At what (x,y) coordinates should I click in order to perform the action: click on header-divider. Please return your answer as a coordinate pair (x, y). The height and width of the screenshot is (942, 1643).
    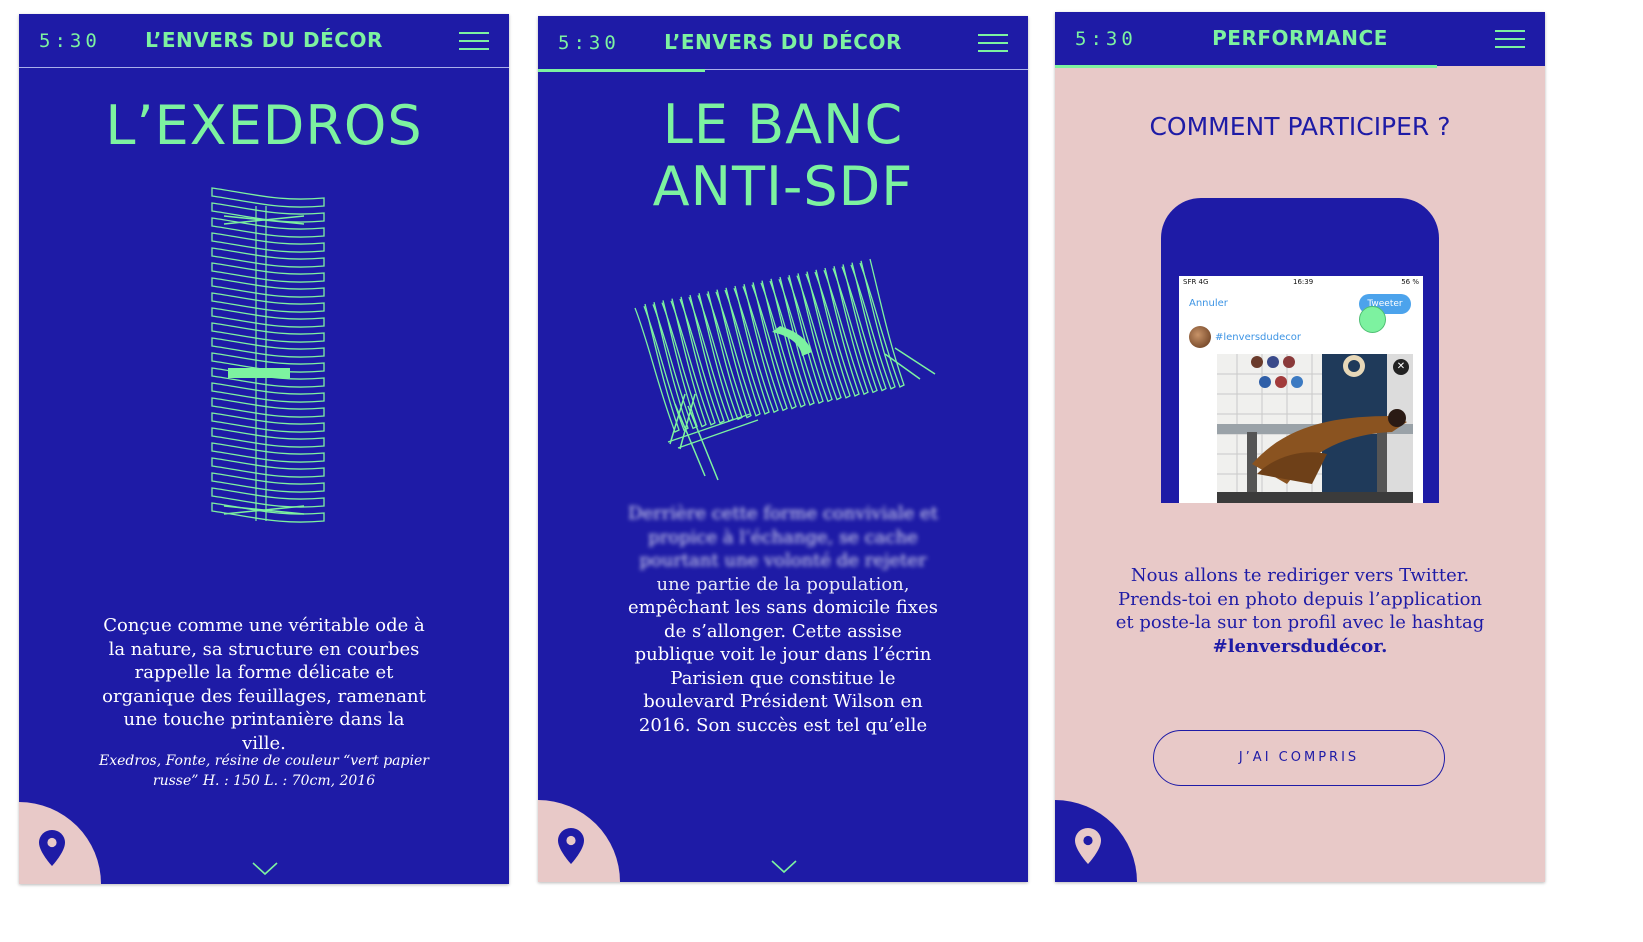
    Looking at the image, I should click on (264, 67).